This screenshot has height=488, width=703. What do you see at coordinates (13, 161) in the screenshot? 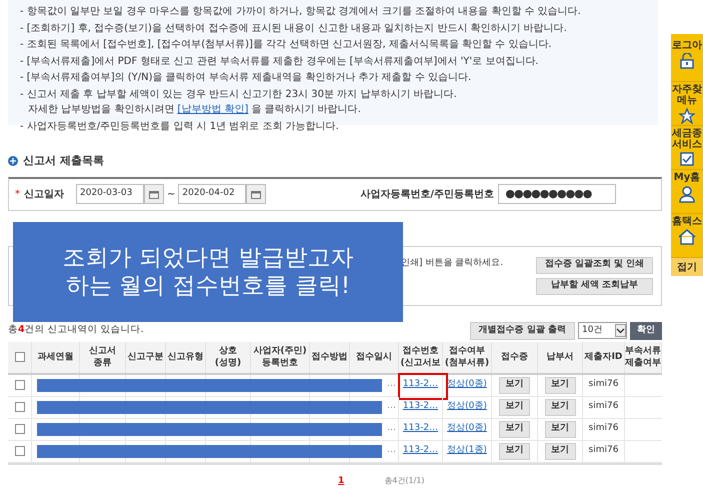
I see `bullet-icon` at bounding box center [13, 161].